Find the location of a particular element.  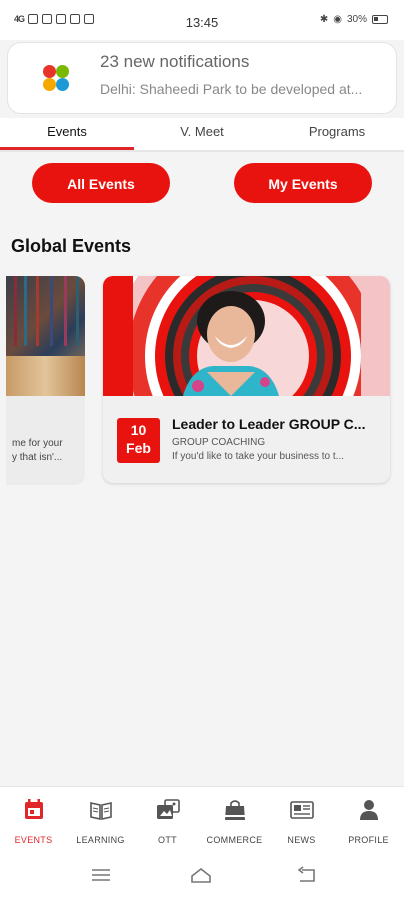

home-icon is located at coordinates (201, 875).